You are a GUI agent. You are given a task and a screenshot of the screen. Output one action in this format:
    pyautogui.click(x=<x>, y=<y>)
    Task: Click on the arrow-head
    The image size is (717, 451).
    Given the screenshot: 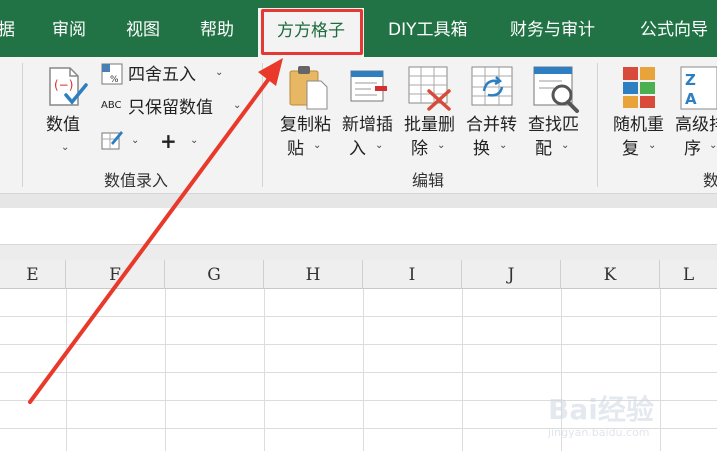 What is the action you would take?
    pyautogui.click(x=270, y=72)
    